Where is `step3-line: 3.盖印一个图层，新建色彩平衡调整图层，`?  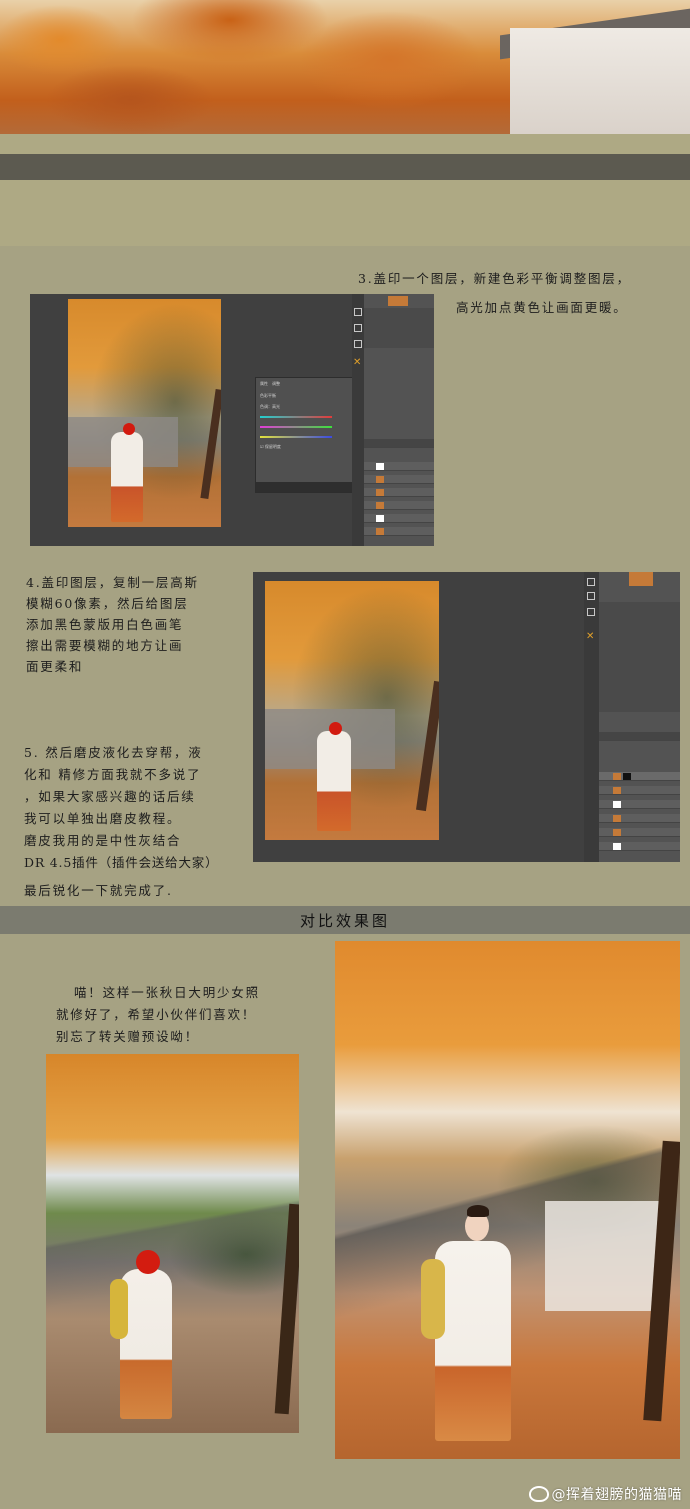
step3-line: 3.盖印一个图层，新建色彩平衡调整图层， is located at coordinates (494, 278).